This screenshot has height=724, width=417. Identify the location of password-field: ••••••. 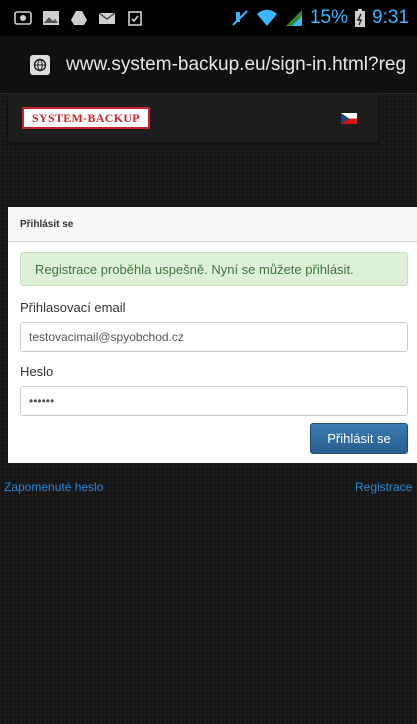
(214, 401).